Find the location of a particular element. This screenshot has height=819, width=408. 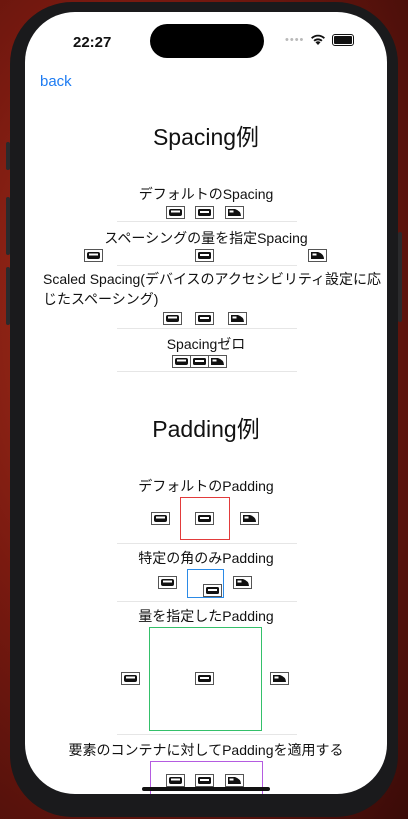

volume-up-button is located at coordinates (8, 226).